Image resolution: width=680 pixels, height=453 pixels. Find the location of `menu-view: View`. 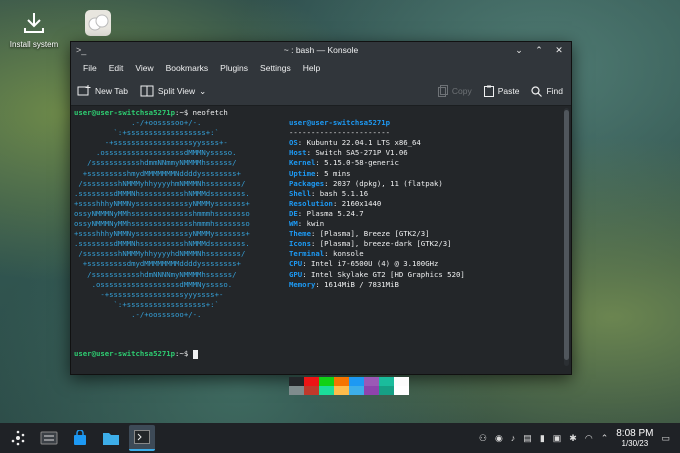

menu-view: View is located at coordinates (144, 68).